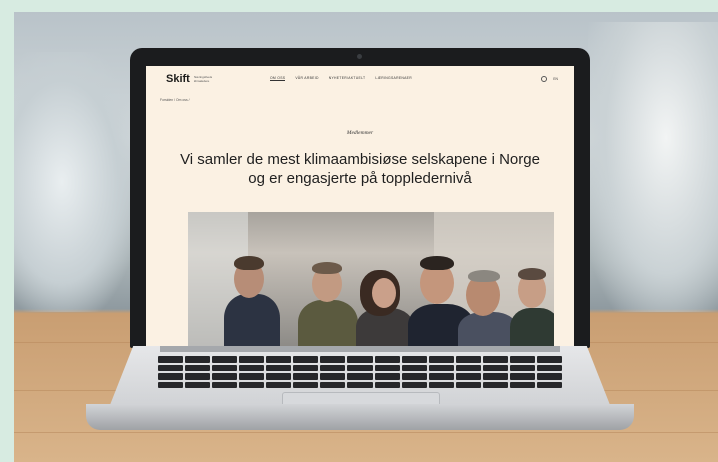 The image size is (718, 462). I want to click on language-toggle: EN, so click(555, 79).